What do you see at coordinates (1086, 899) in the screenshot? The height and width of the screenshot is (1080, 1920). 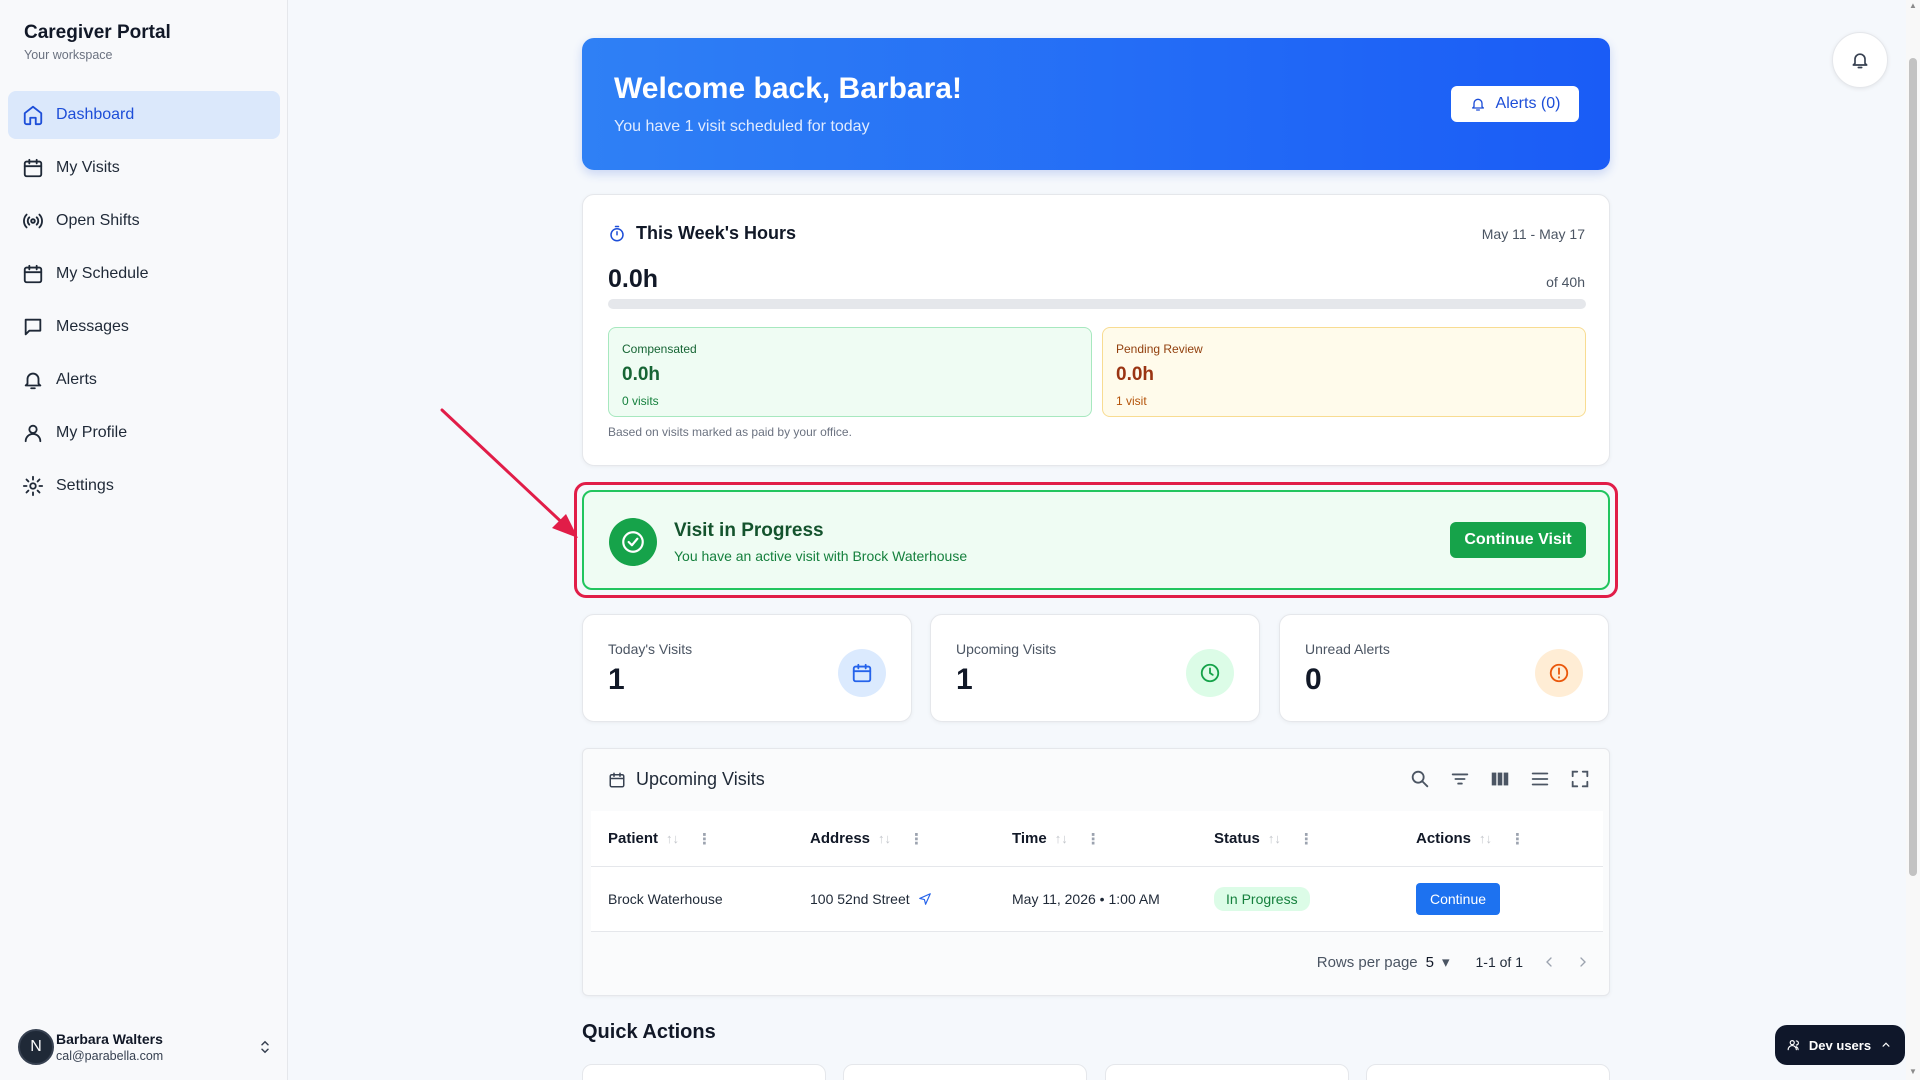 I see `time-cell: May 11, 2026 • 1:00 AM` at bounding box center [1086, 899].